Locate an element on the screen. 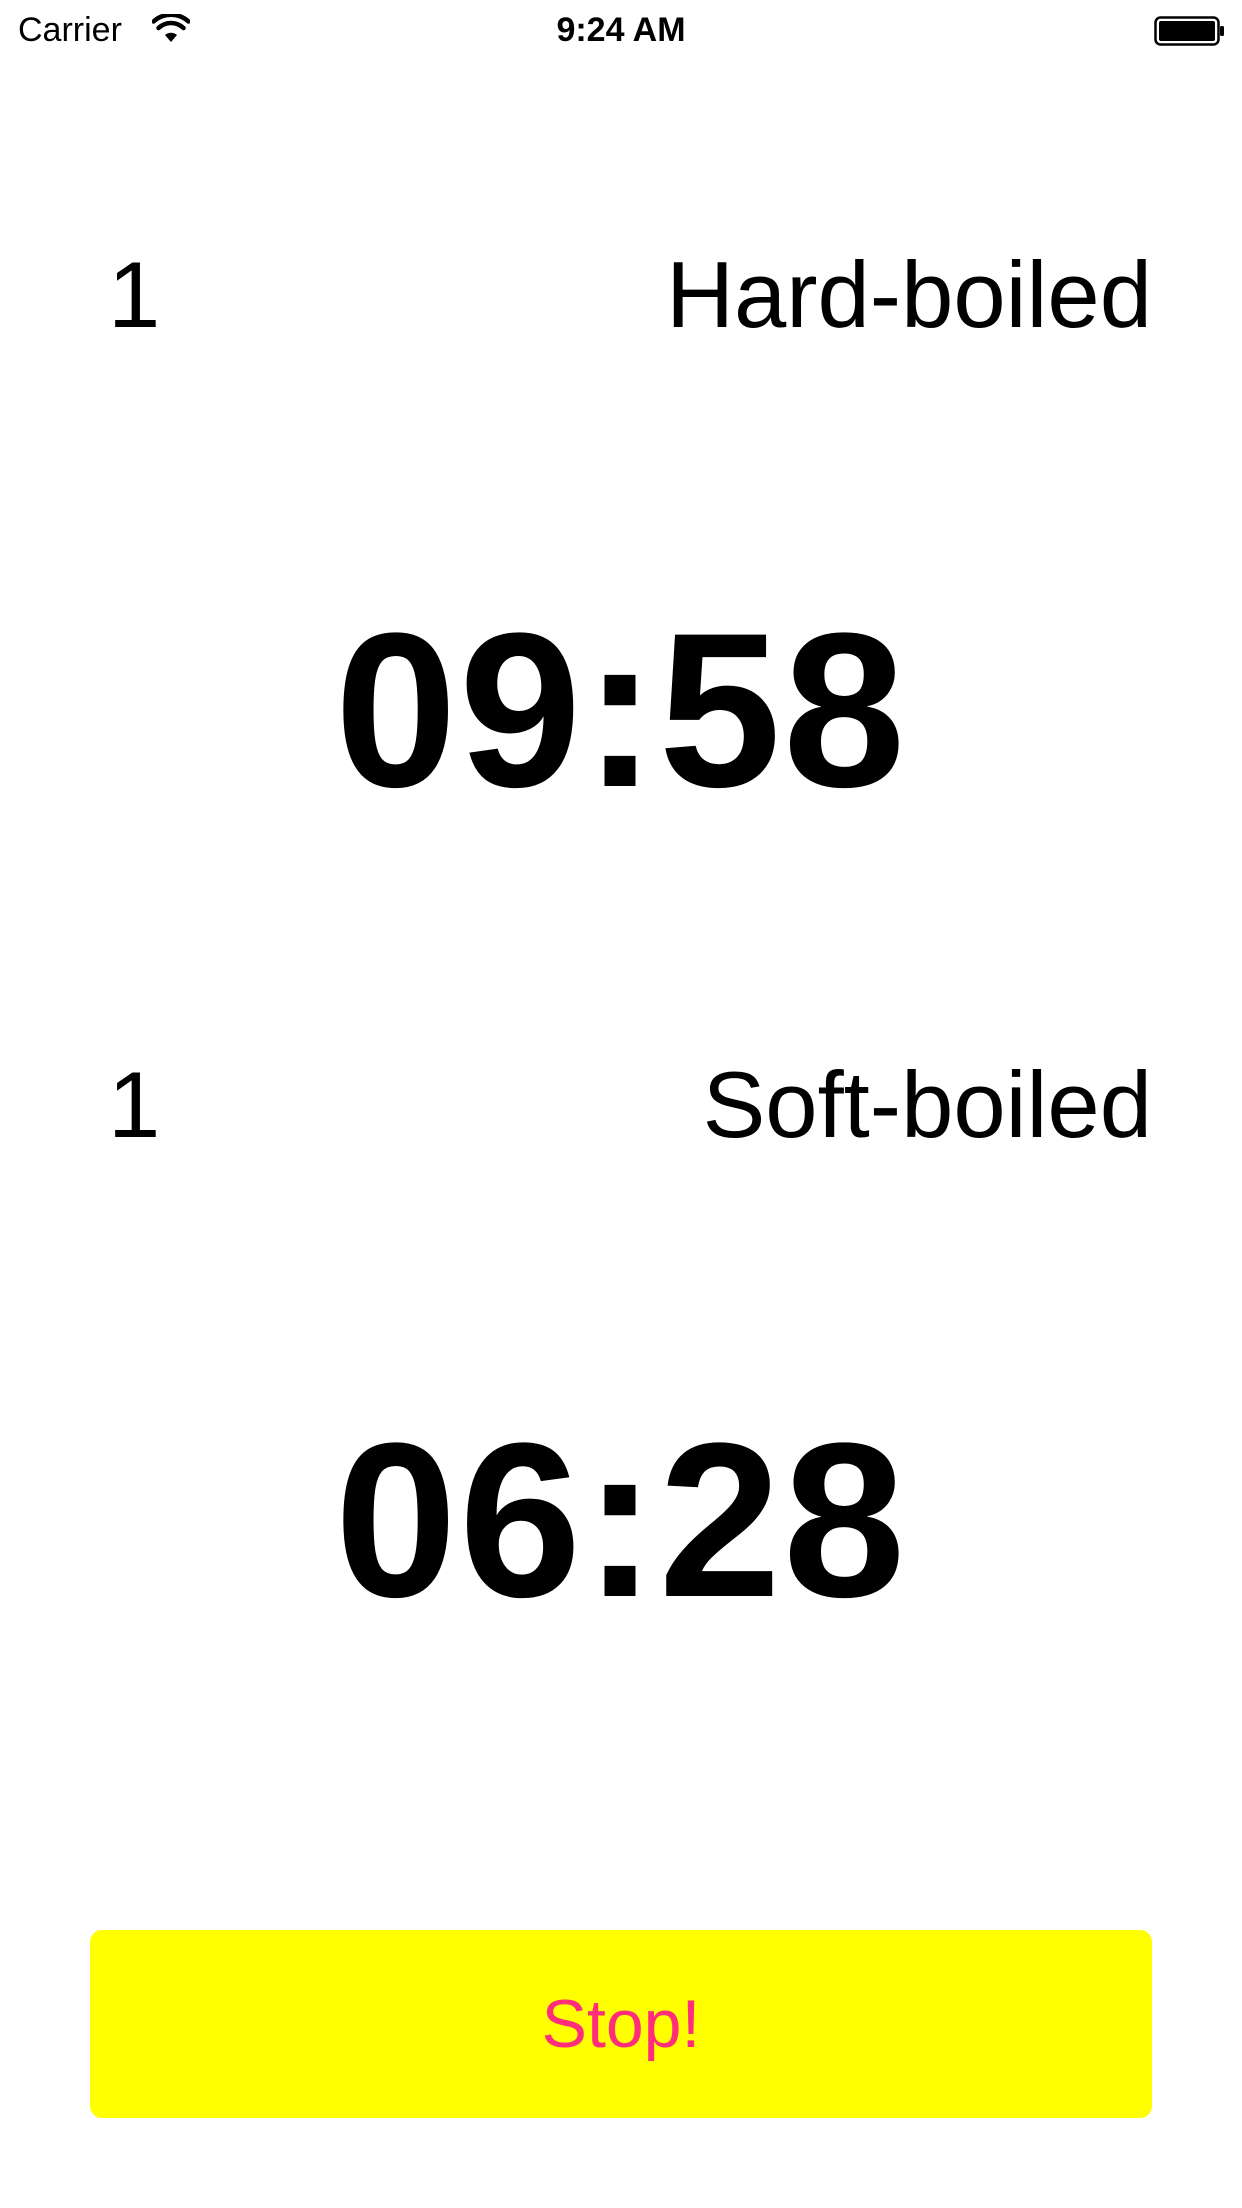  battery-icon is located at coordinates (1189, 31).